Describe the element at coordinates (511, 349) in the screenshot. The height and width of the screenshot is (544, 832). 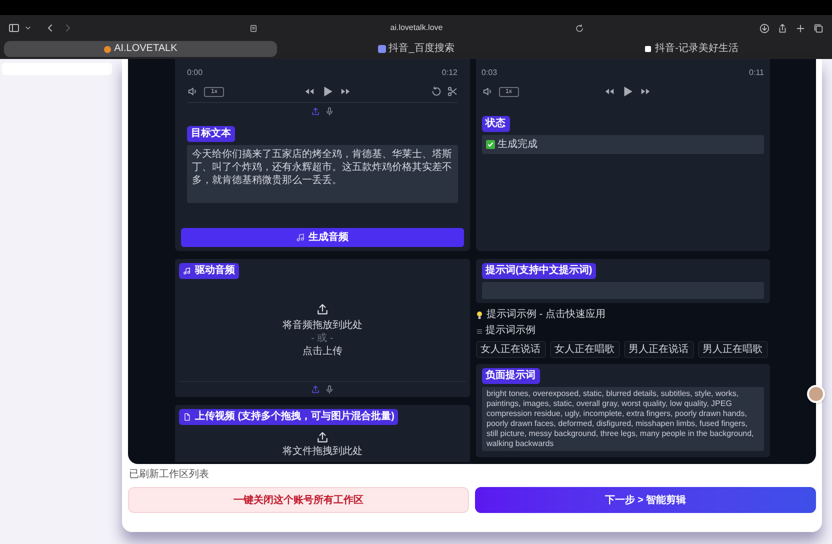
I see `prompt-example-chip: 女人正在说话` at that location.